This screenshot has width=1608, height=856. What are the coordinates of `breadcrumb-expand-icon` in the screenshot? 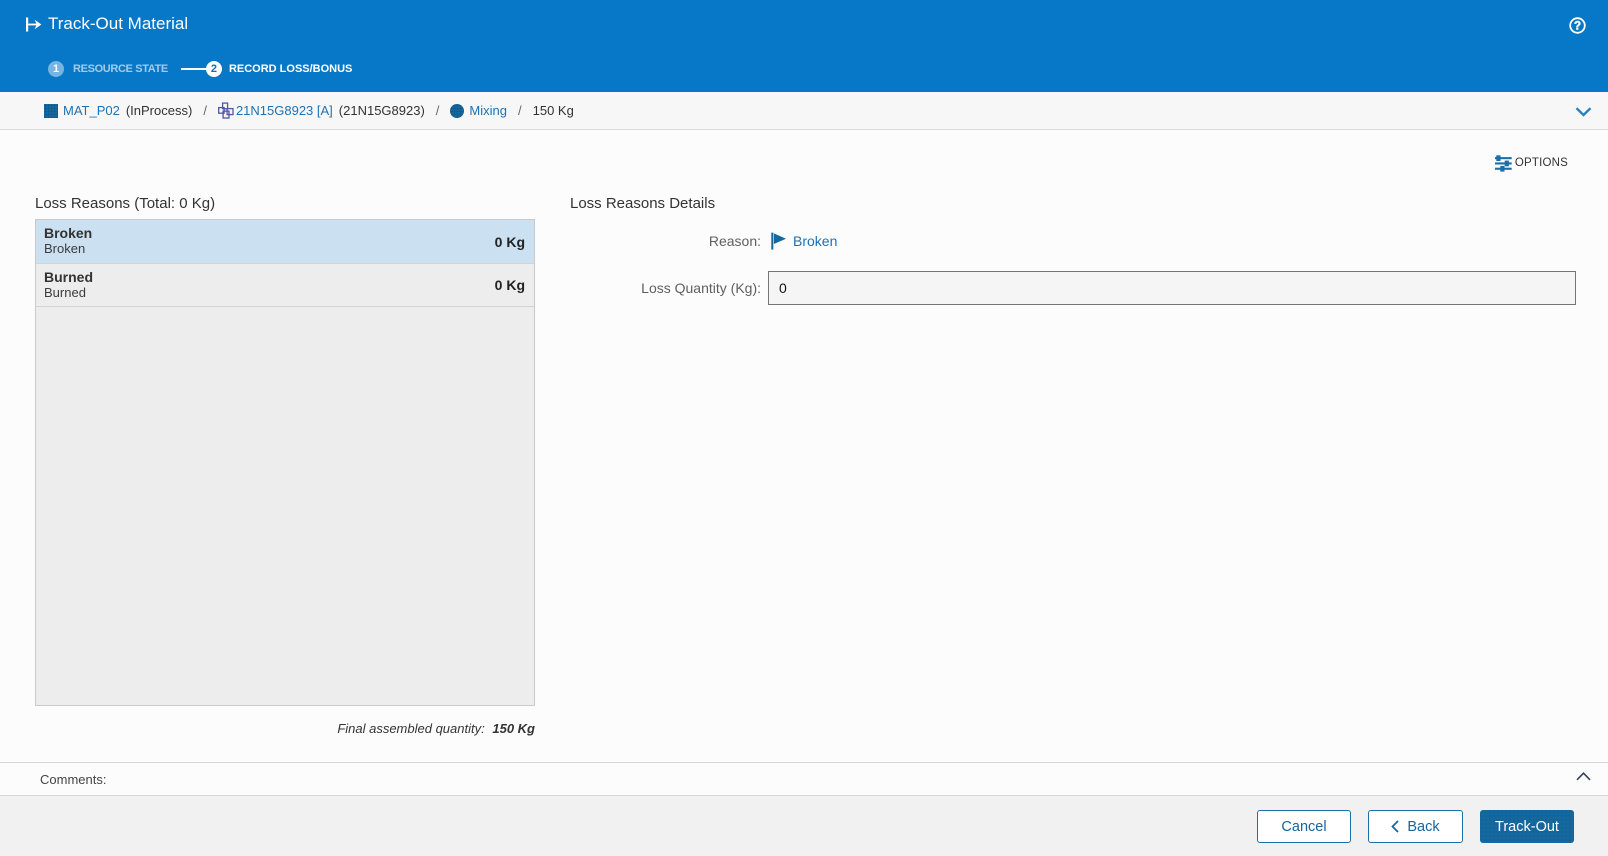 It's located at (1583, 112).